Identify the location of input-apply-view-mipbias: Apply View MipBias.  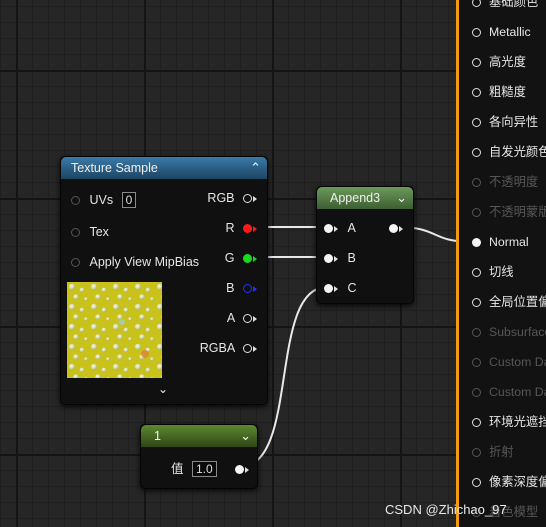
(135, 262).